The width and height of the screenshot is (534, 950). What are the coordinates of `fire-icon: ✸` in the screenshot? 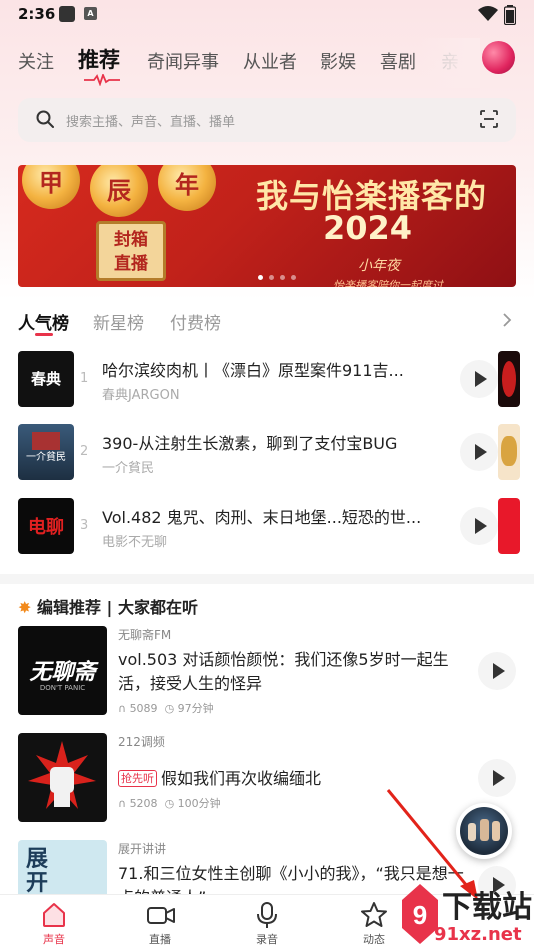 It's located at (25, 607).